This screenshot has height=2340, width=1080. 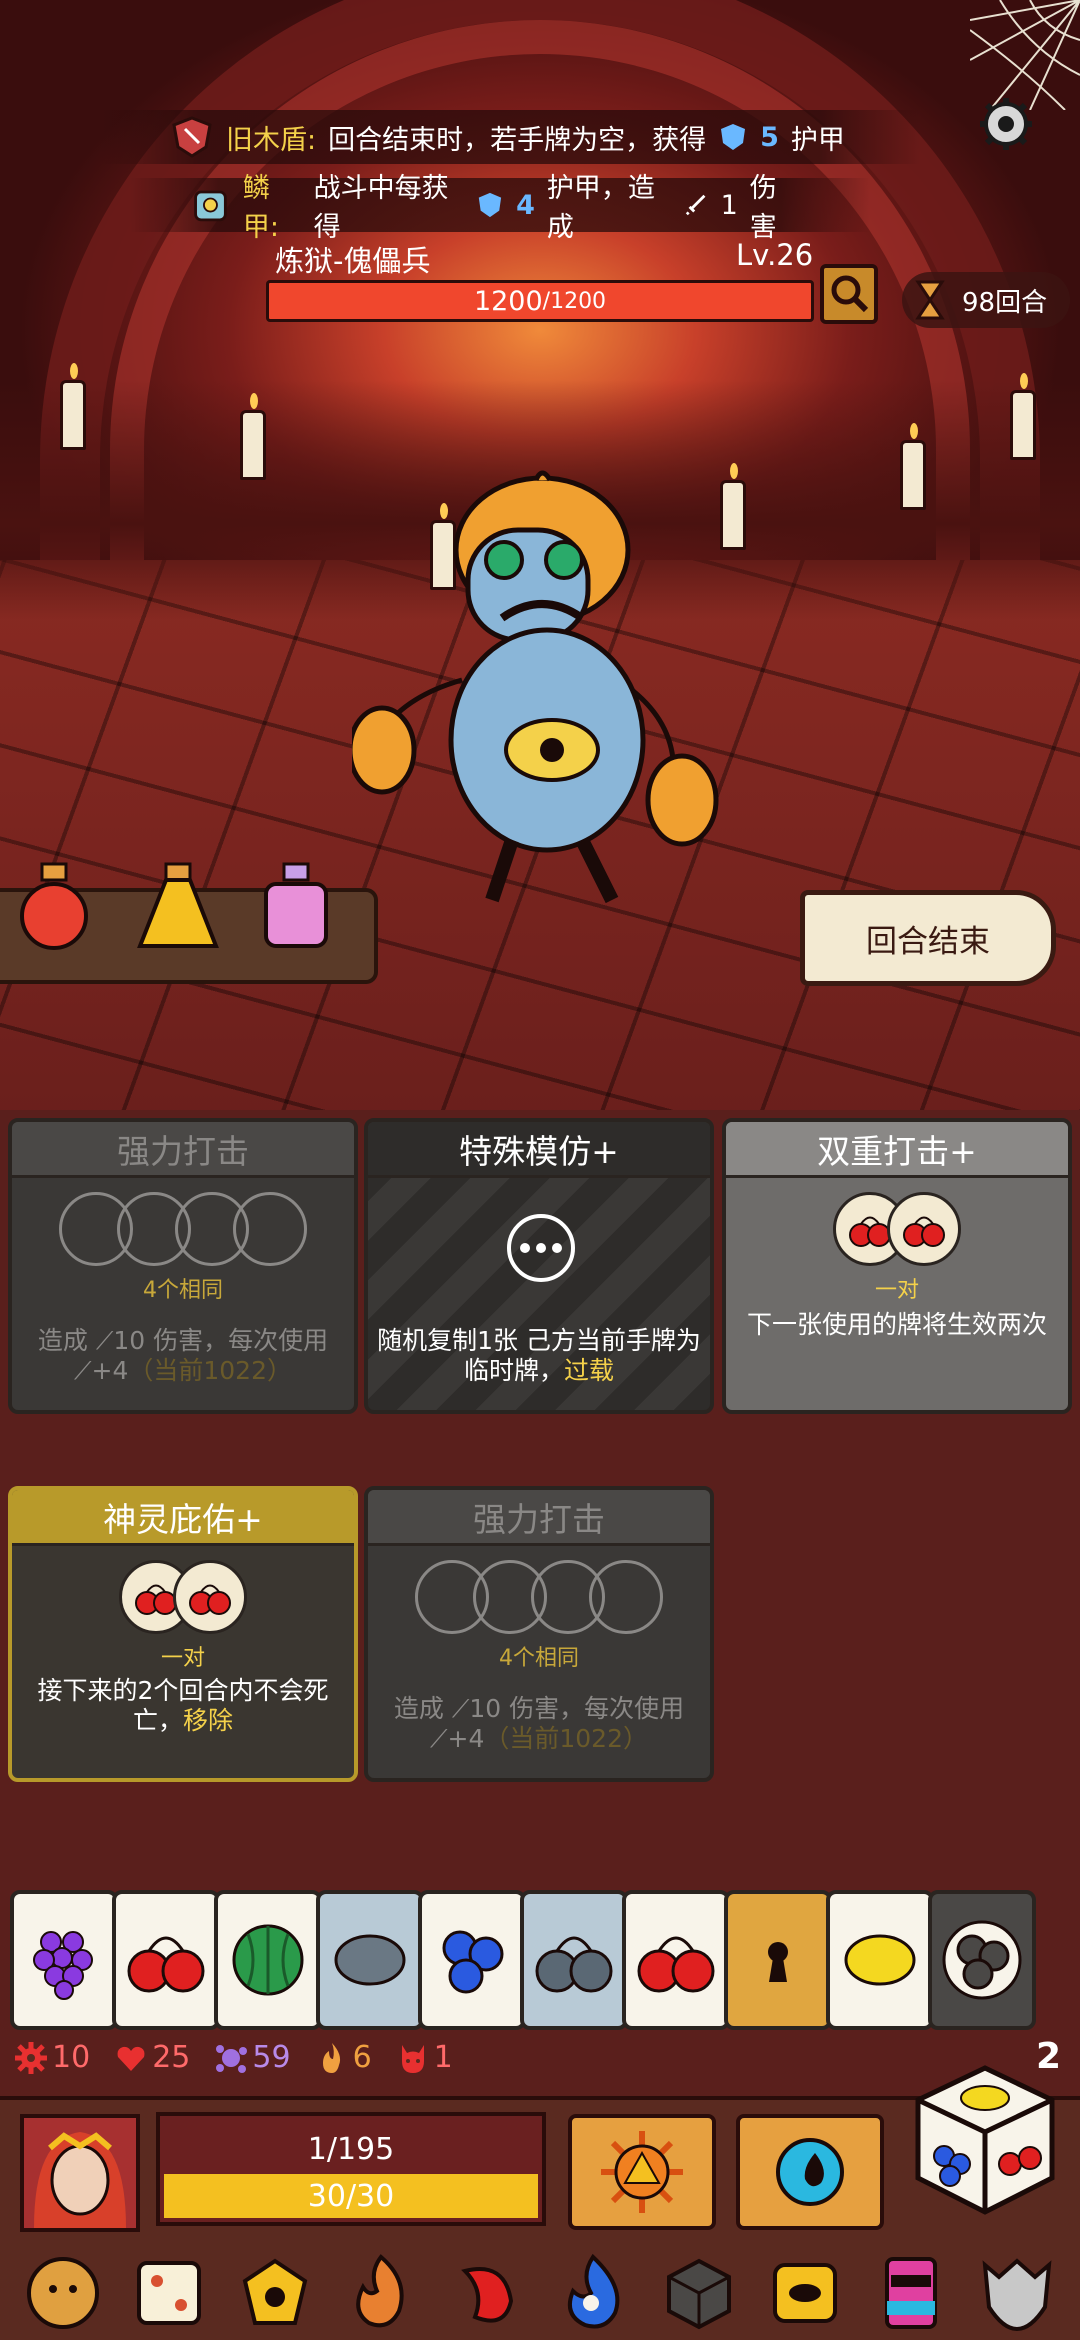 What do you see at coordinates (183, 1634) in the screenshot?
I see `card-divine-protection: 神灵庇佑+ 一对 接下来的2个回合内不会死亡，移除` at bounding box center [183, 1634].